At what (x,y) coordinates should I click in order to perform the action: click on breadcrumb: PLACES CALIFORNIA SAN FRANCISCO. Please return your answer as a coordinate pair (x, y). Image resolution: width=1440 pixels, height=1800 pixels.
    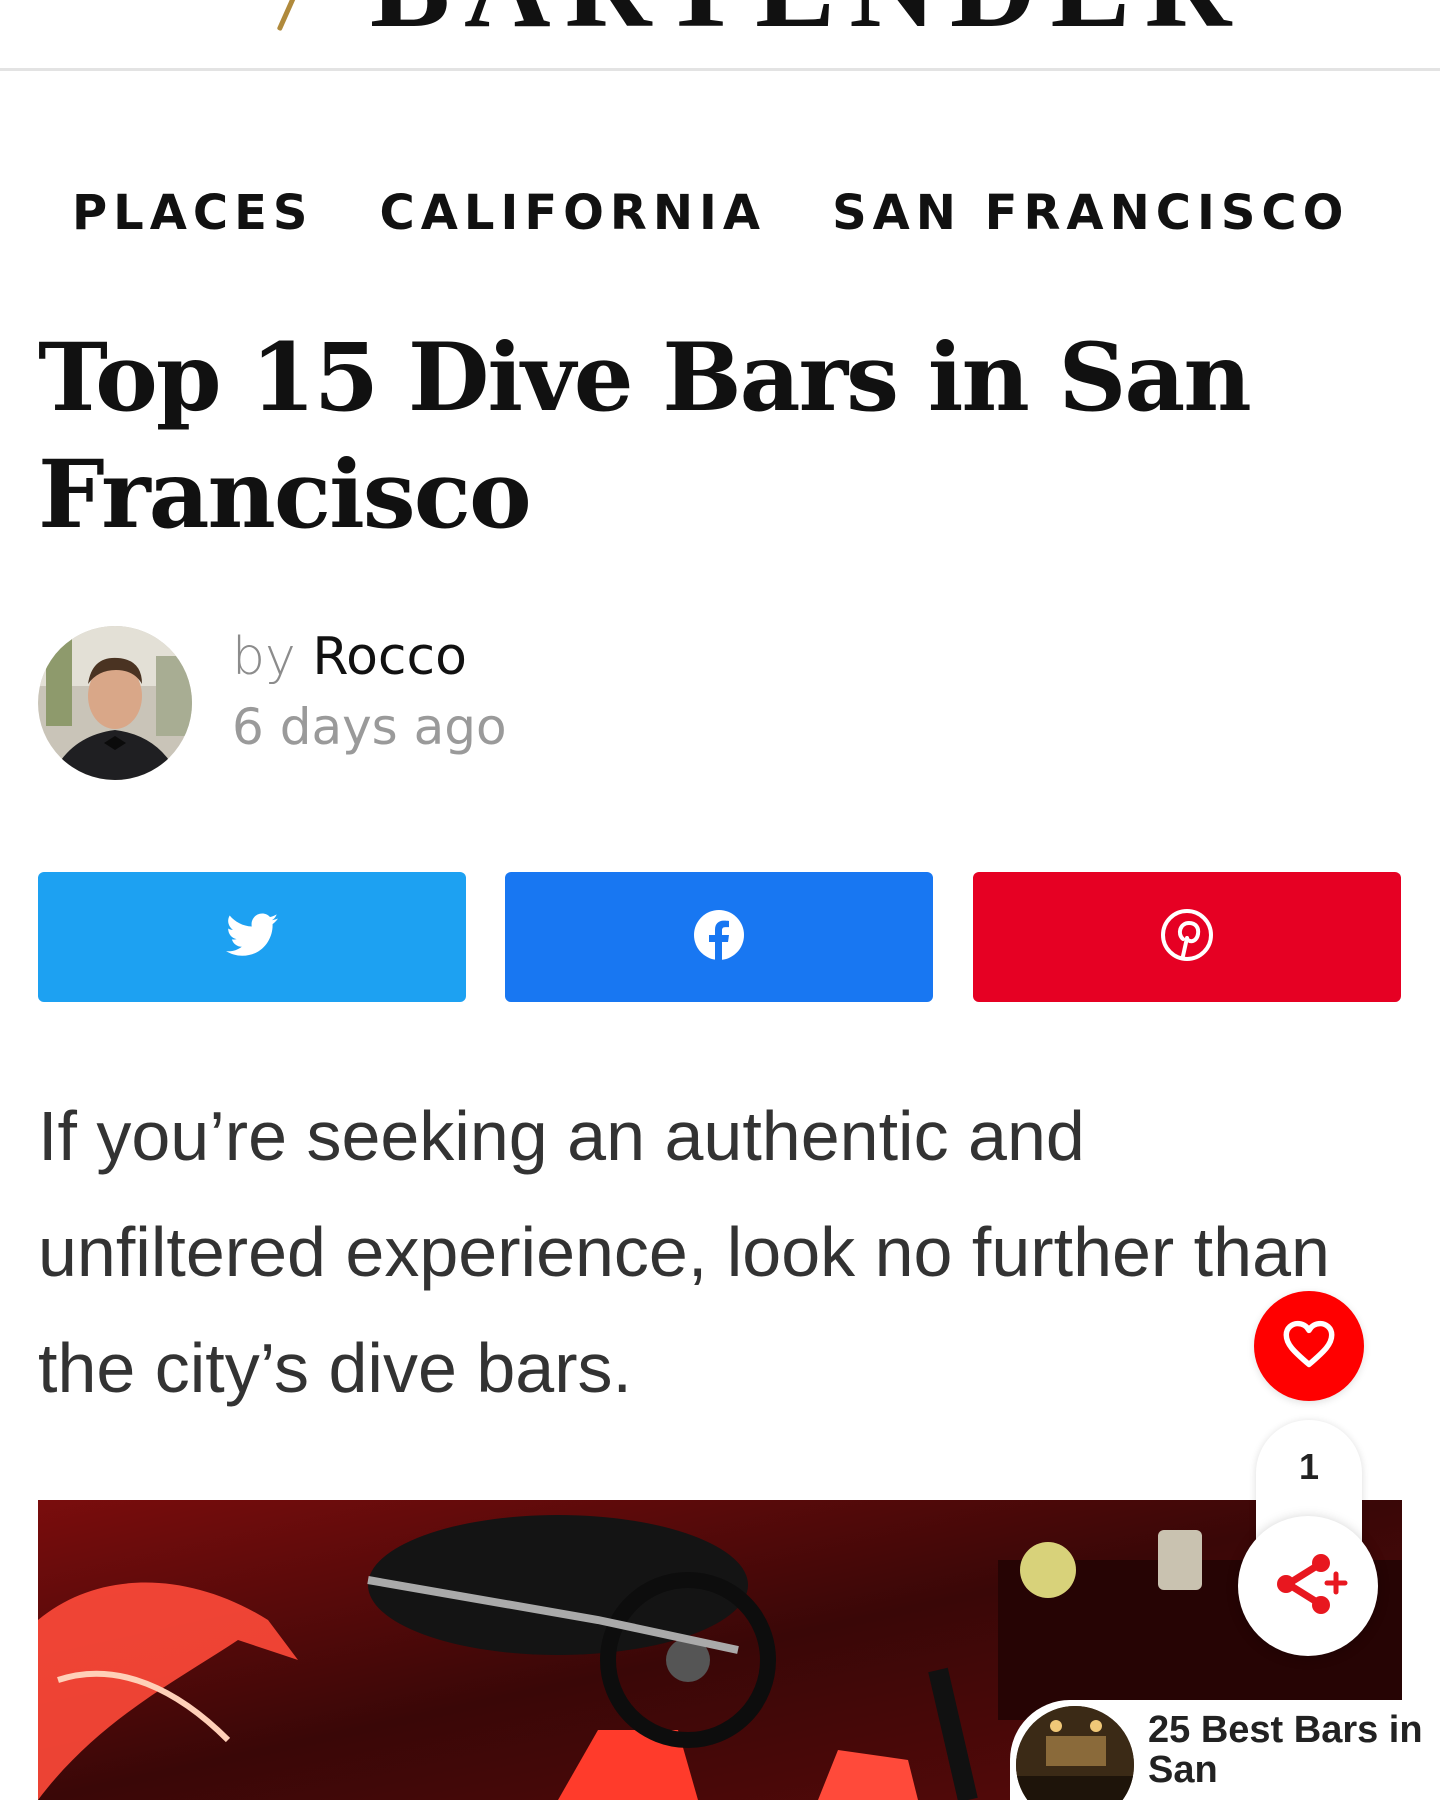
    Looking at the image, I should click on (710, 213).